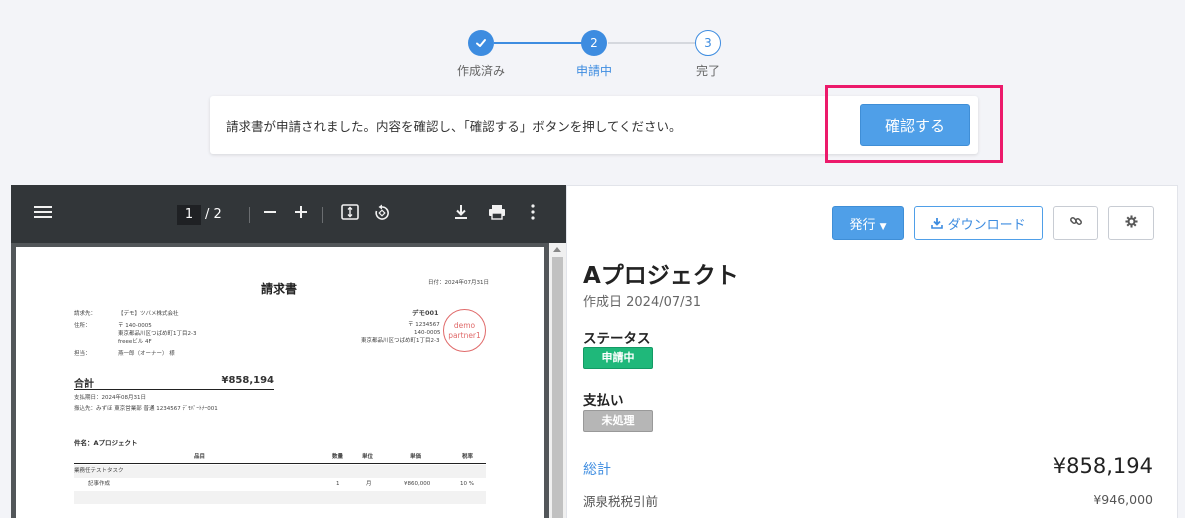 The width and height of the screenshot is (1185, 518). Describe the element at coordinates (146, 354) in the screenshot. I see `attn-value: 燕一郎（オーナー） 様` at that location.